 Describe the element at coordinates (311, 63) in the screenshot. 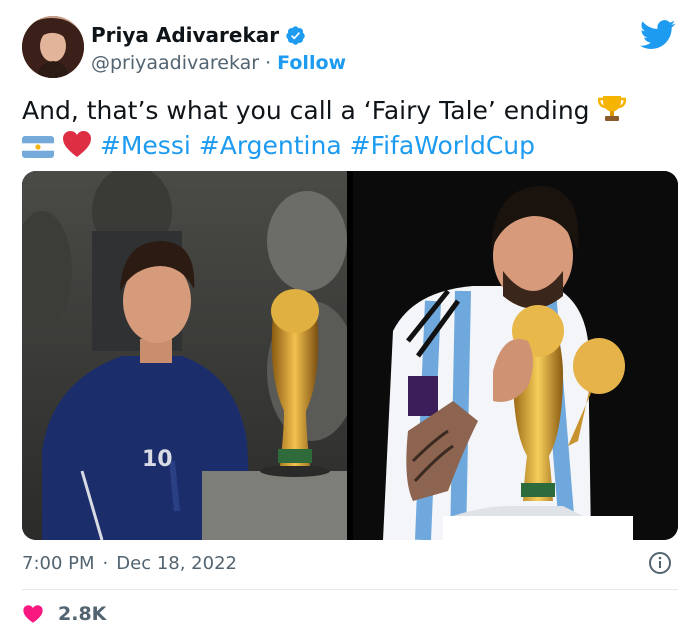

I see `follow-button: Follow` at that location.